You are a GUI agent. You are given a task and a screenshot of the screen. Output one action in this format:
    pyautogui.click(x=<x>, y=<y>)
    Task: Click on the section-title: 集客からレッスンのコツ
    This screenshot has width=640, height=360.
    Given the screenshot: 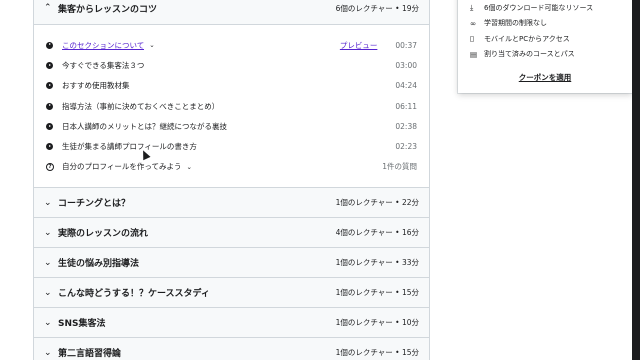 What is the action you would take?
    pyautogui.click(x=108, y=9)
    